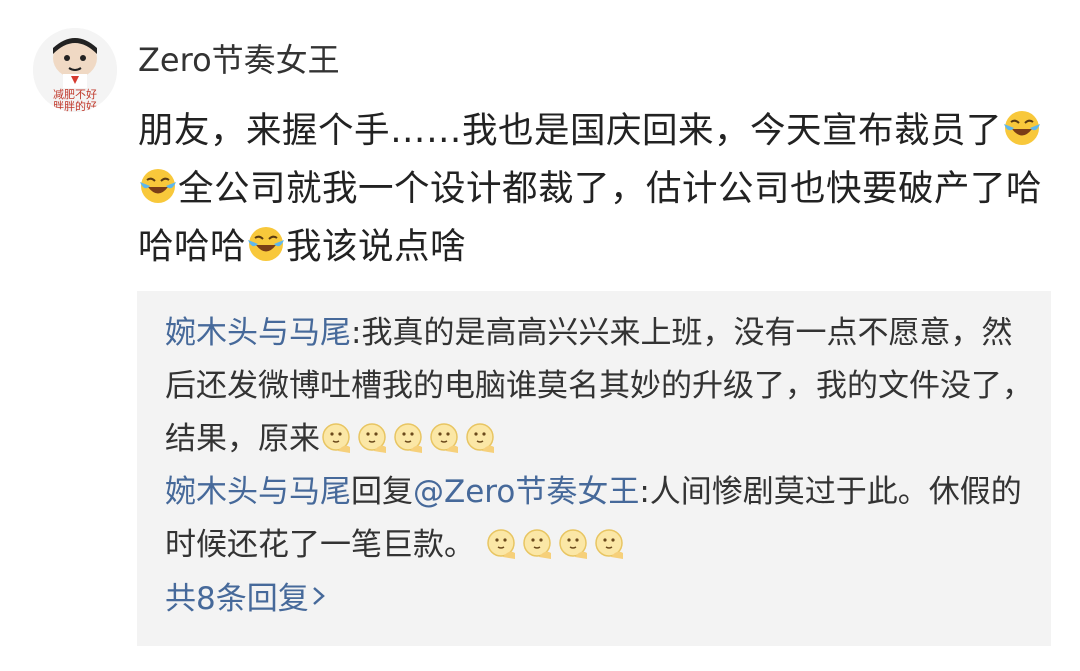  Describe the element at coordinates (600, 519) in the screenshot. I see `reply-item: 婉木头与马尾回复@Zero节奏女王:人间惨剧莫过于此。休假的时候还花了一笔巨款。` at that location.